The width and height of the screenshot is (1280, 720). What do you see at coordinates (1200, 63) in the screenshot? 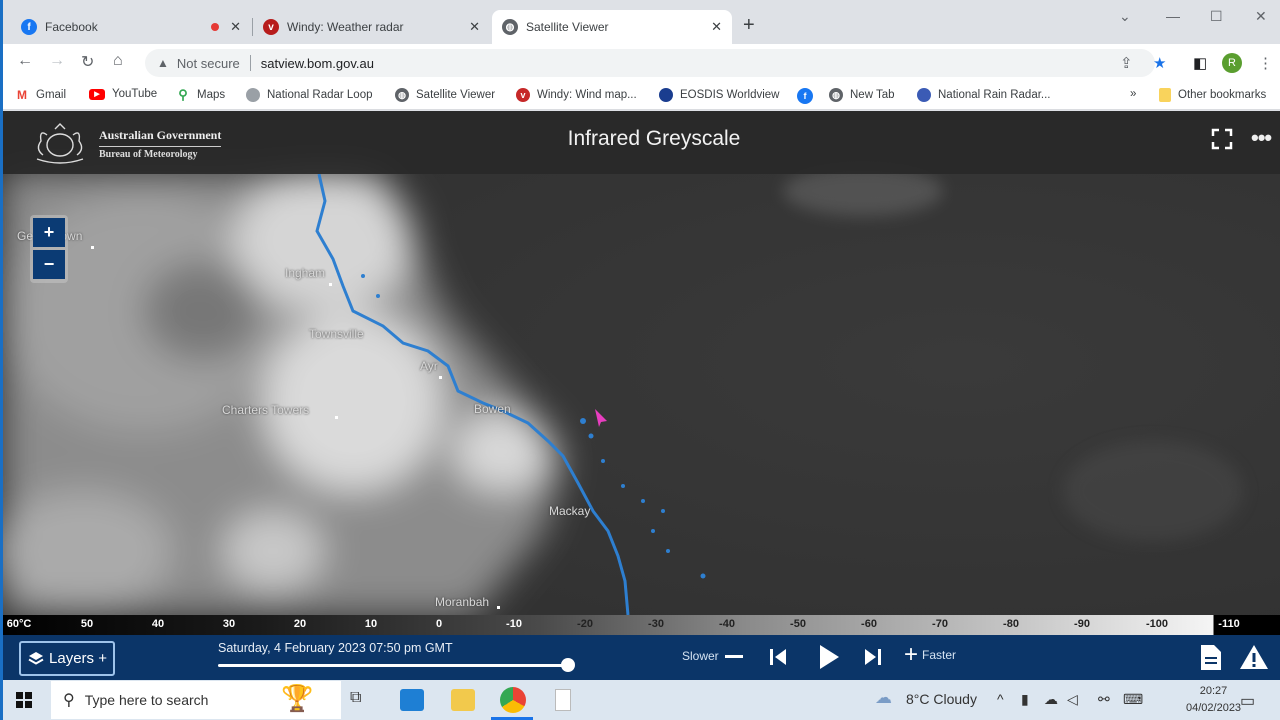
I see `side-panel-icon: ◧` at bounding box center [1200, 63].